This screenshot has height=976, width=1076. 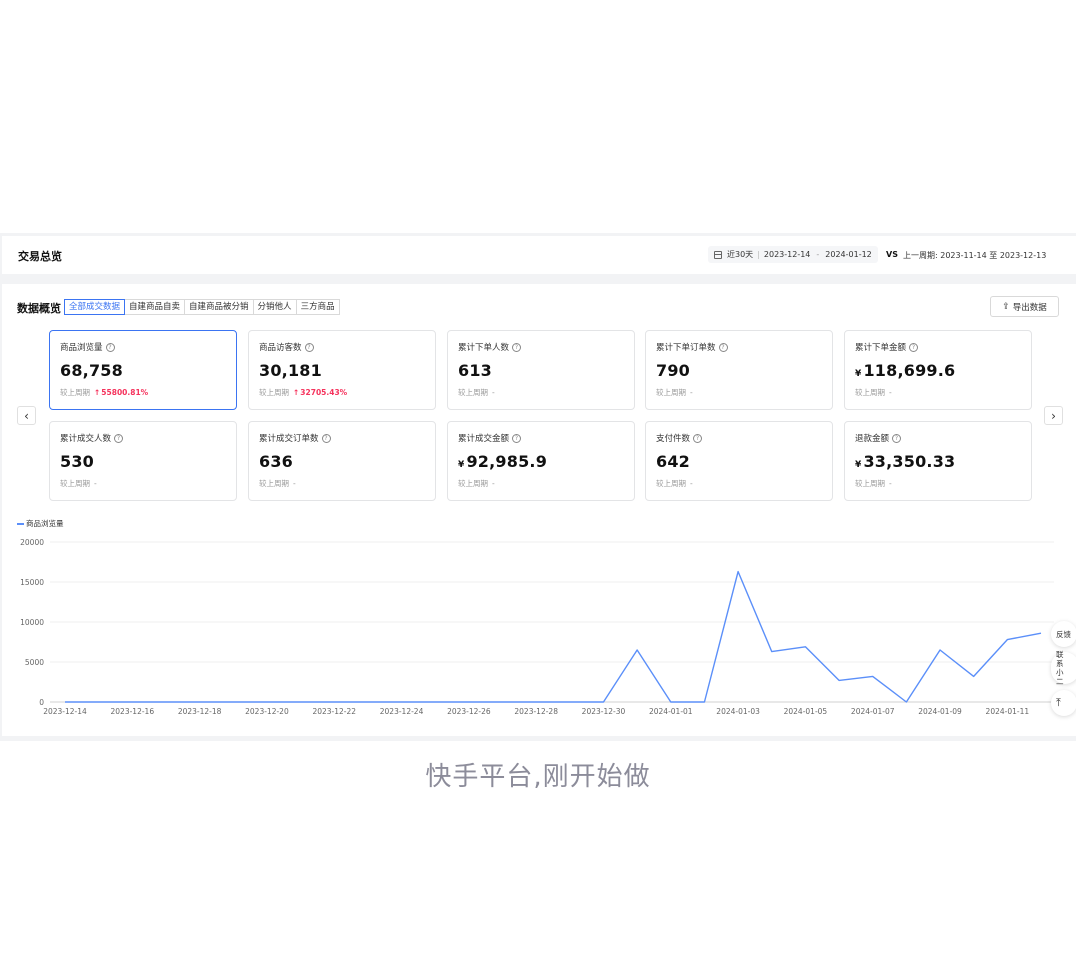 What do you see at coordinates (97, 392) in the screenshot?
I see `arrow-up-icon: ↑` at bounding box center [97, 392].